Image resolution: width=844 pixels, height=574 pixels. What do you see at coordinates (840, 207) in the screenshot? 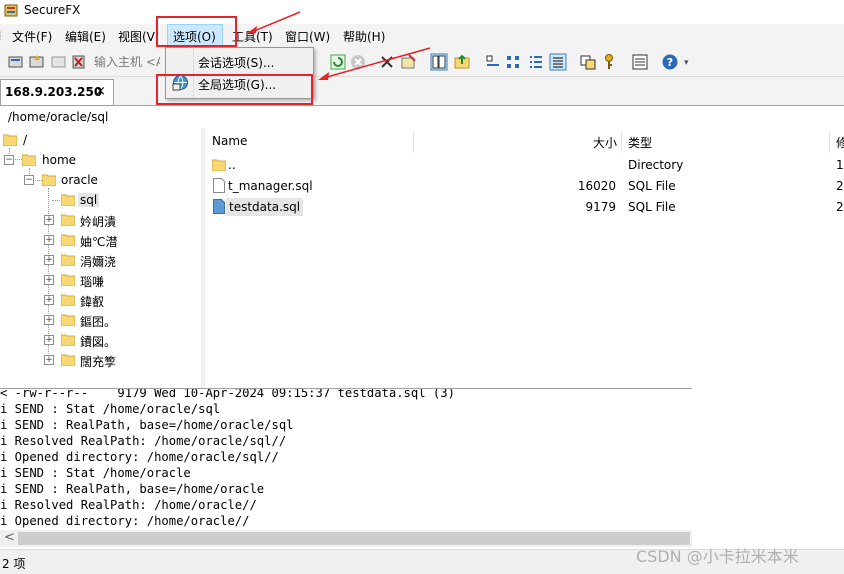
I see `file-modified: 2(` at bounding box center [840, 207].